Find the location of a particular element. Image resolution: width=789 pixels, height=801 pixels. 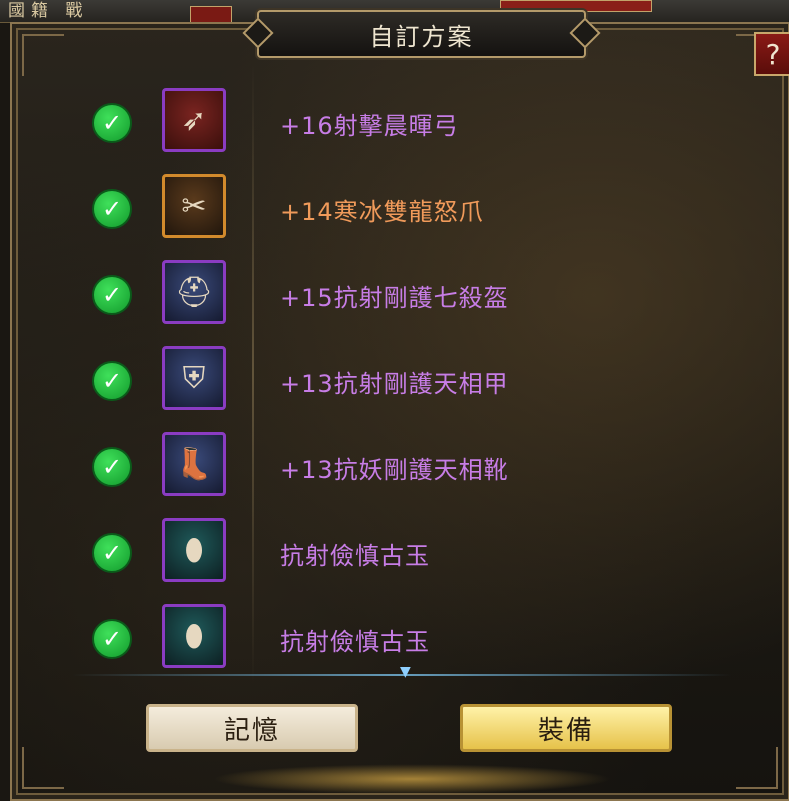

equipment-row: ✓ 👢 +13抗妖剛護天相靴 is located at coordinates (400, 468).